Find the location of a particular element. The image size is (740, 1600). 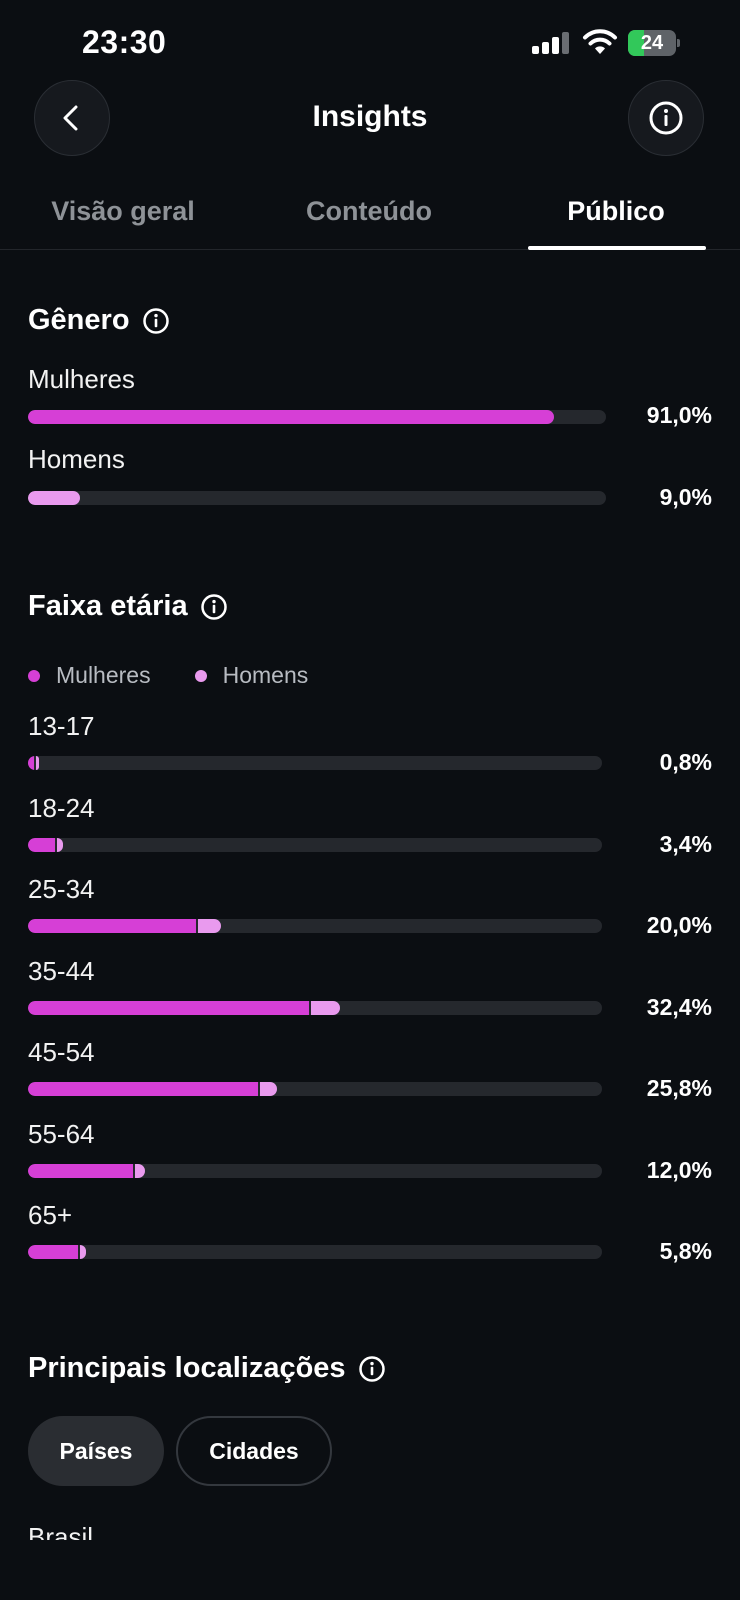

tab-publico: Público is located at coordinates (616, 211).